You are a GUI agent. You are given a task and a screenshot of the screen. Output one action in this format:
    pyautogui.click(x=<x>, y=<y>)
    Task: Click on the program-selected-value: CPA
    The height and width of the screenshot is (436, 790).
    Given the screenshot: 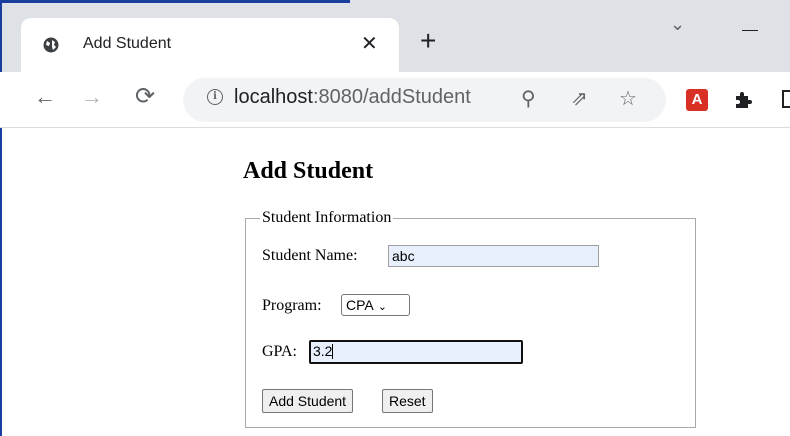 What is the action you would take?
    pyautogui.click(x=360, y=305)
    